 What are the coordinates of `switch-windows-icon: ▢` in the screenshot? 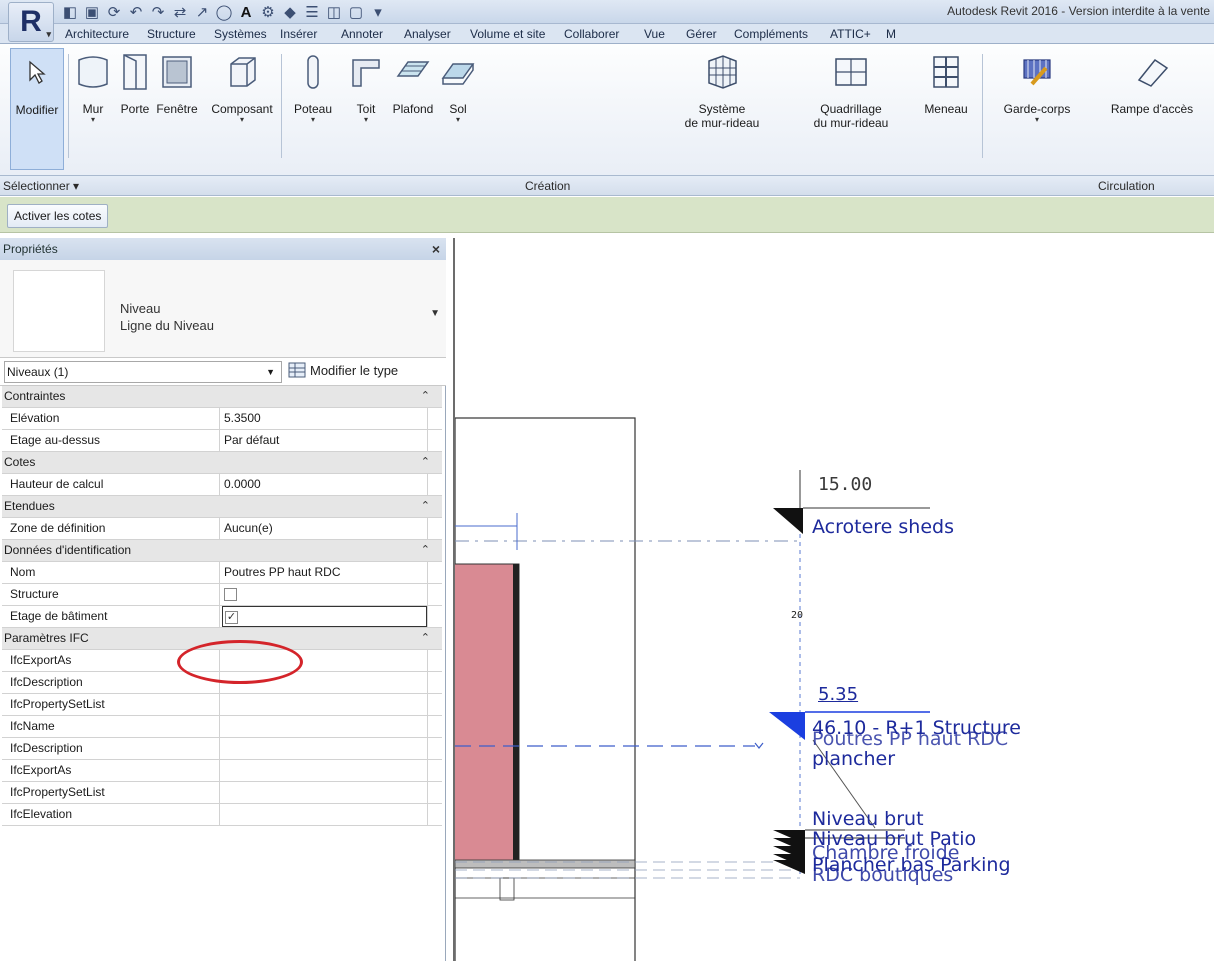 It's located at (356, 12).